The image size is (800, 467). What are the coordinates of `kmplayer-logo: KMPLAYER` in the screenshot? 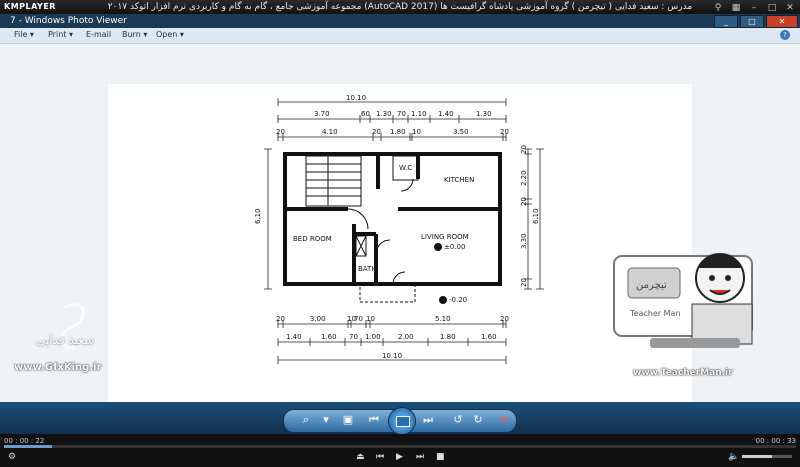 It's located at (30, 7).